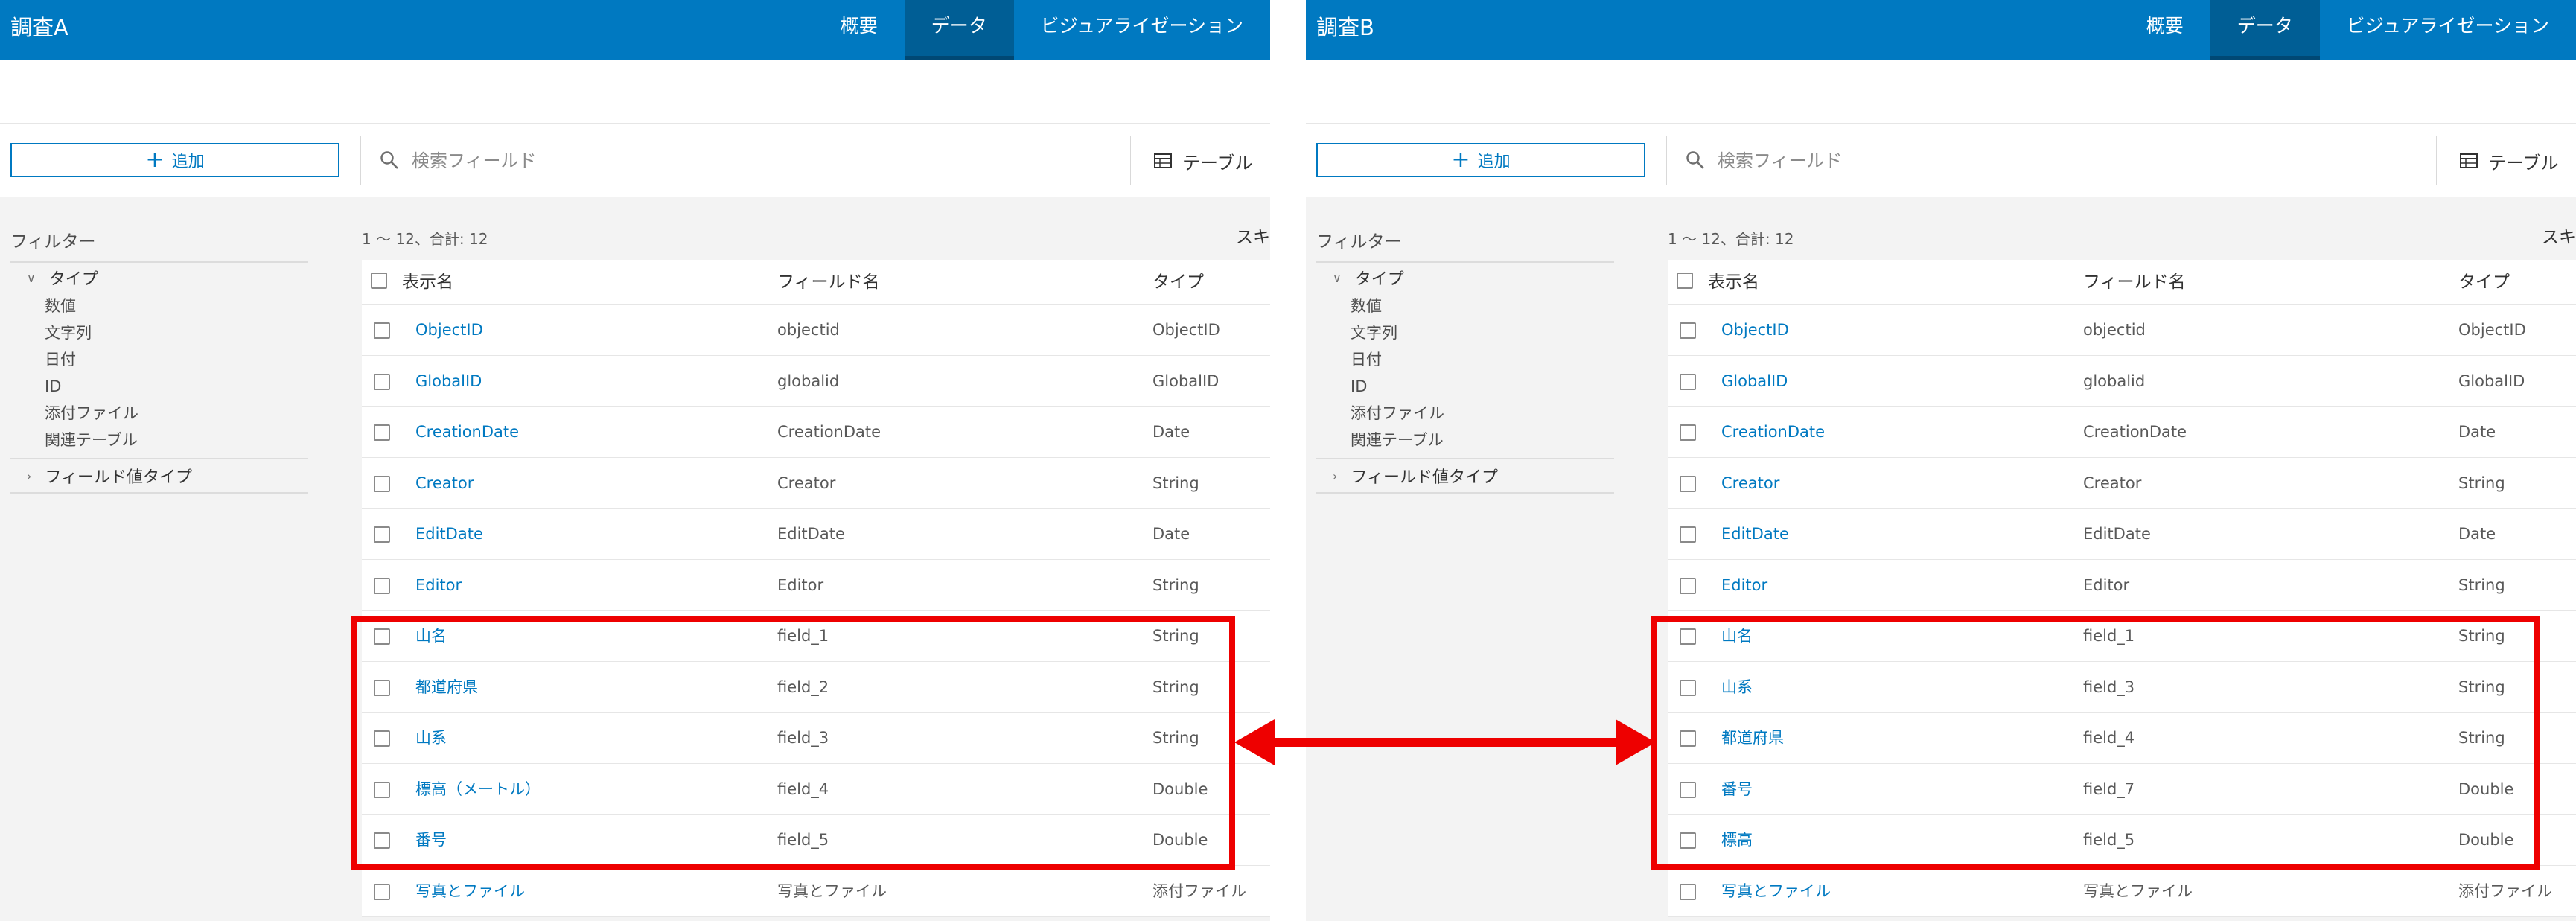  Describe the element at coordinates (389, 160) in the screenshot. I see `search-icon` at that location.